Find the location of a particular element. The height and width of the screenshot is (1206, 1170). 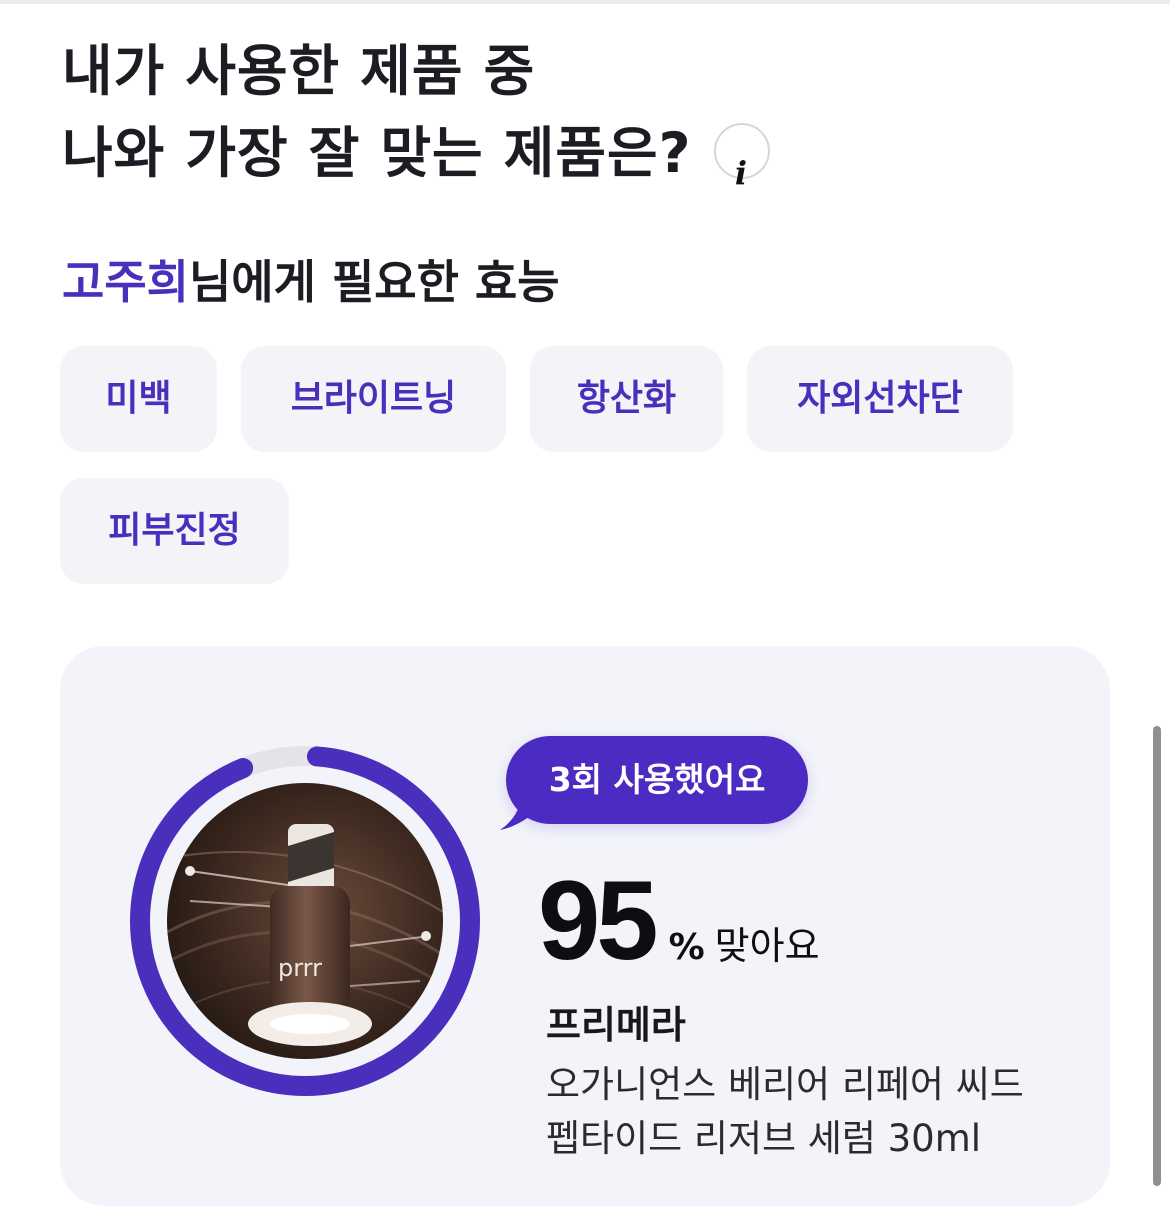

title-line-2: 나와 가장 잘 맞는 제품은? i is located at coordinates (416, 153).